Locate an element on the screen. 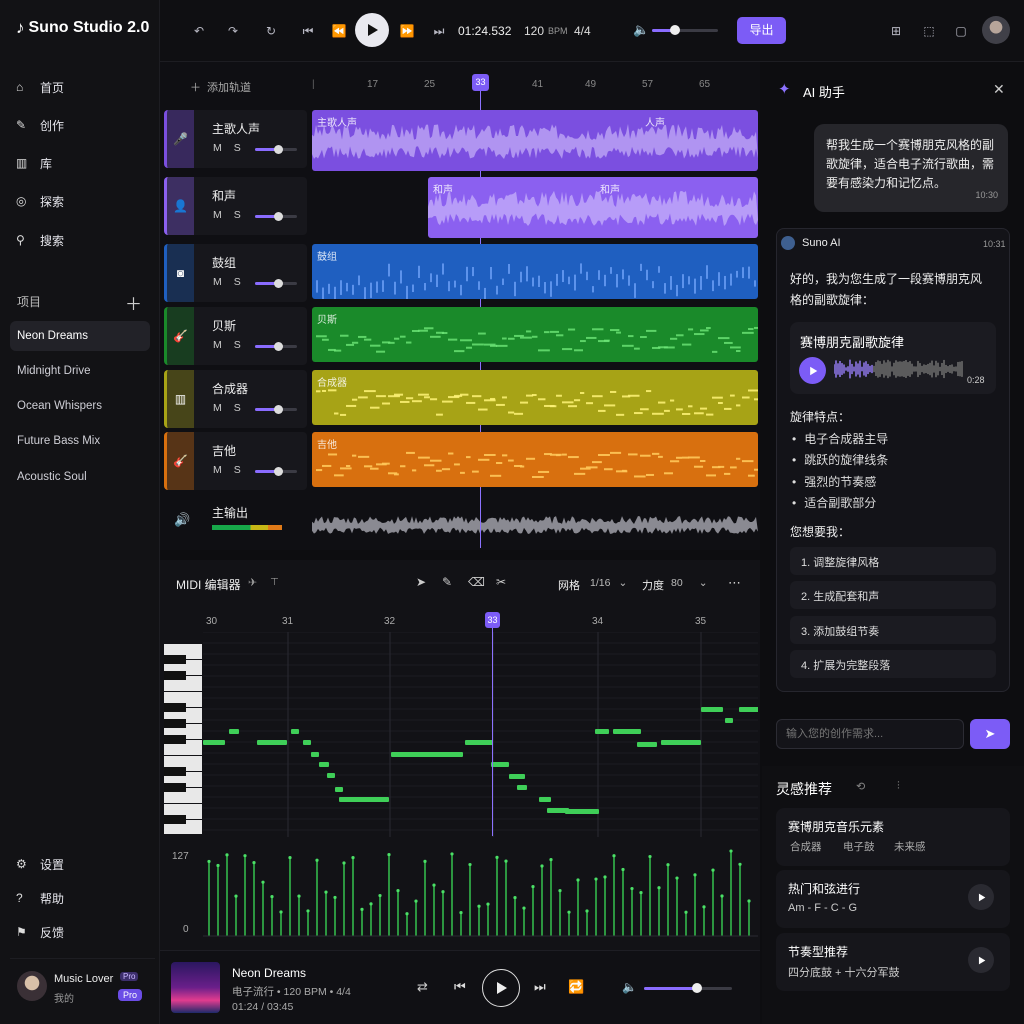  repeat-icon: 🔁 is located at coordinates (576, 987).